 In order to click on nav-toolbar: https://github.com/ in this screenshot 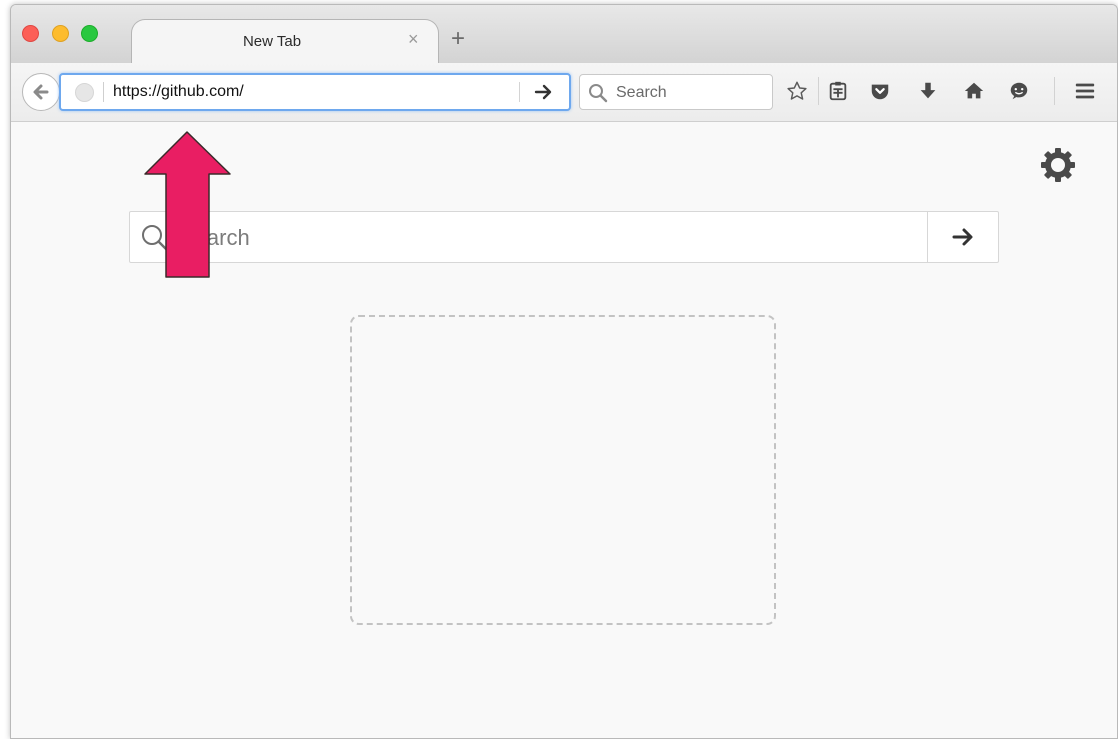, I will do `click(564, 92)`.